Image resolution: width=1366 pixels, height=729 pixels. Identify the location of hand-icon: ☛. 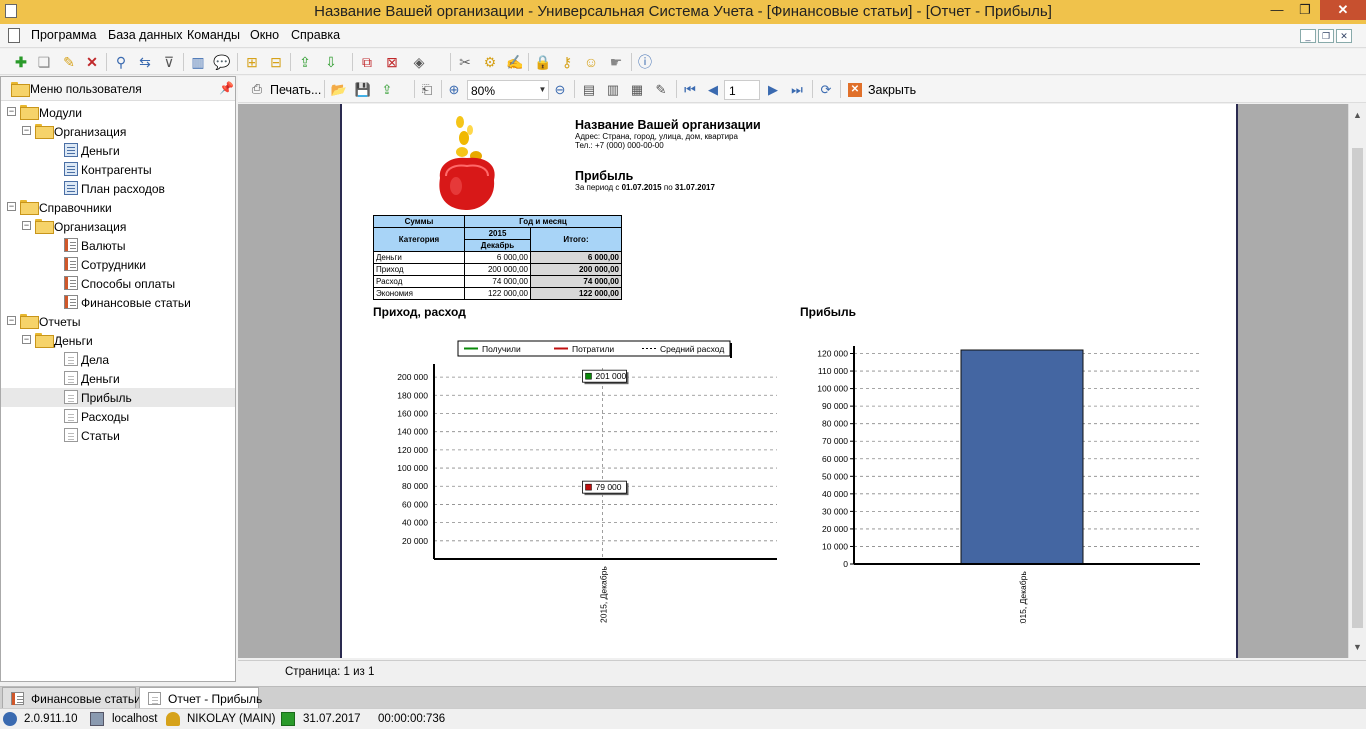
(616, 62).